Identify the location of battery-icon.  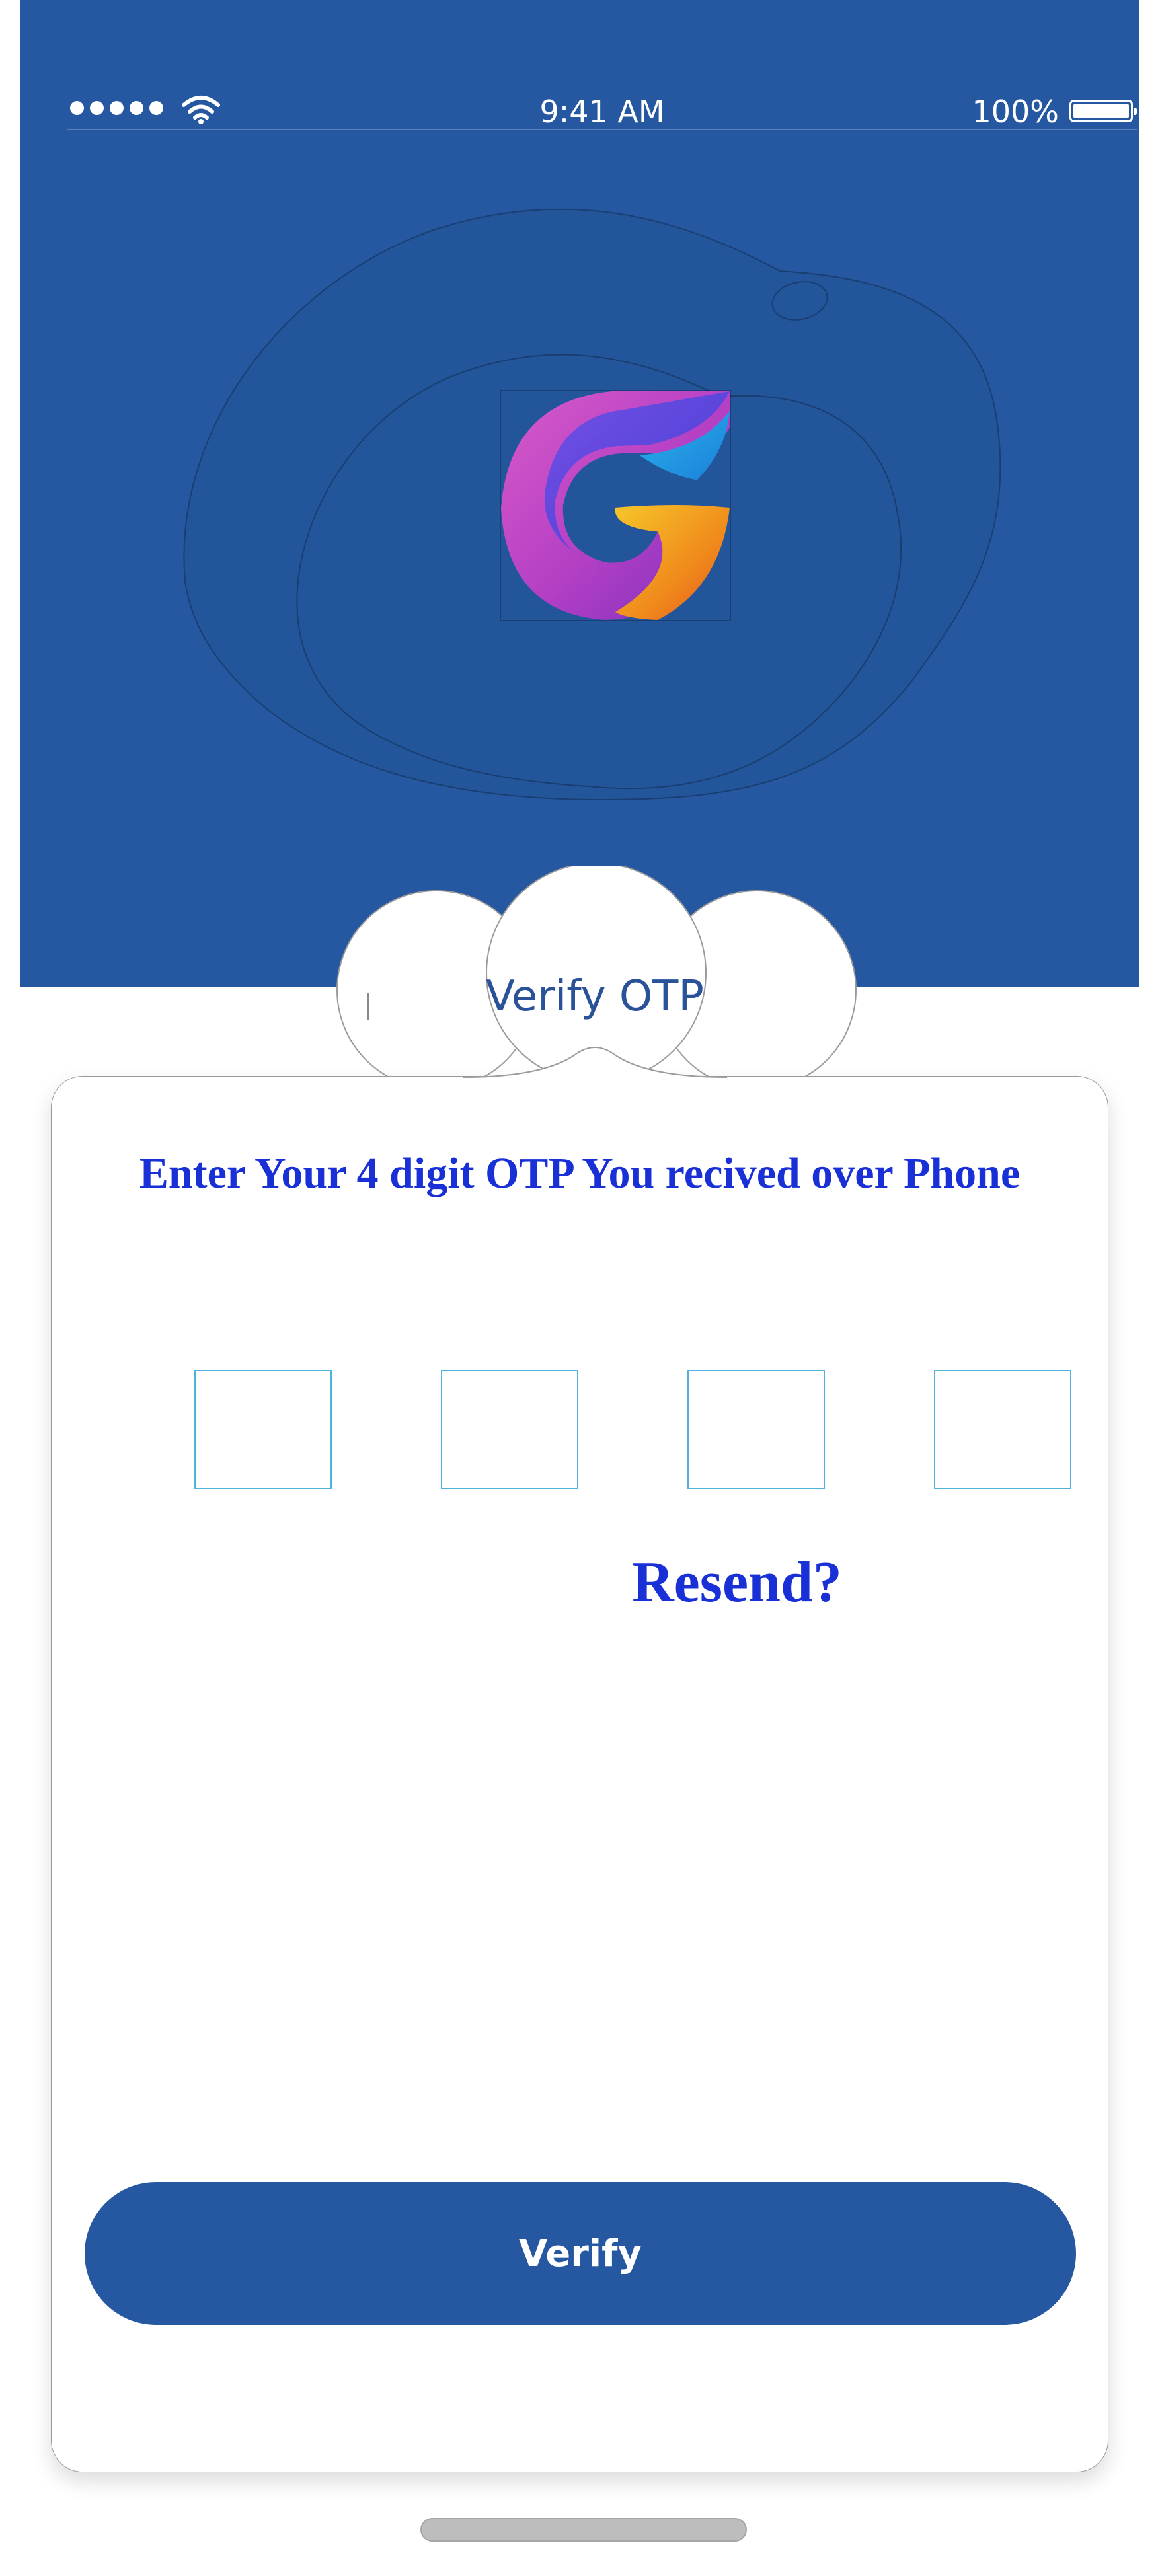
(1103, 111).